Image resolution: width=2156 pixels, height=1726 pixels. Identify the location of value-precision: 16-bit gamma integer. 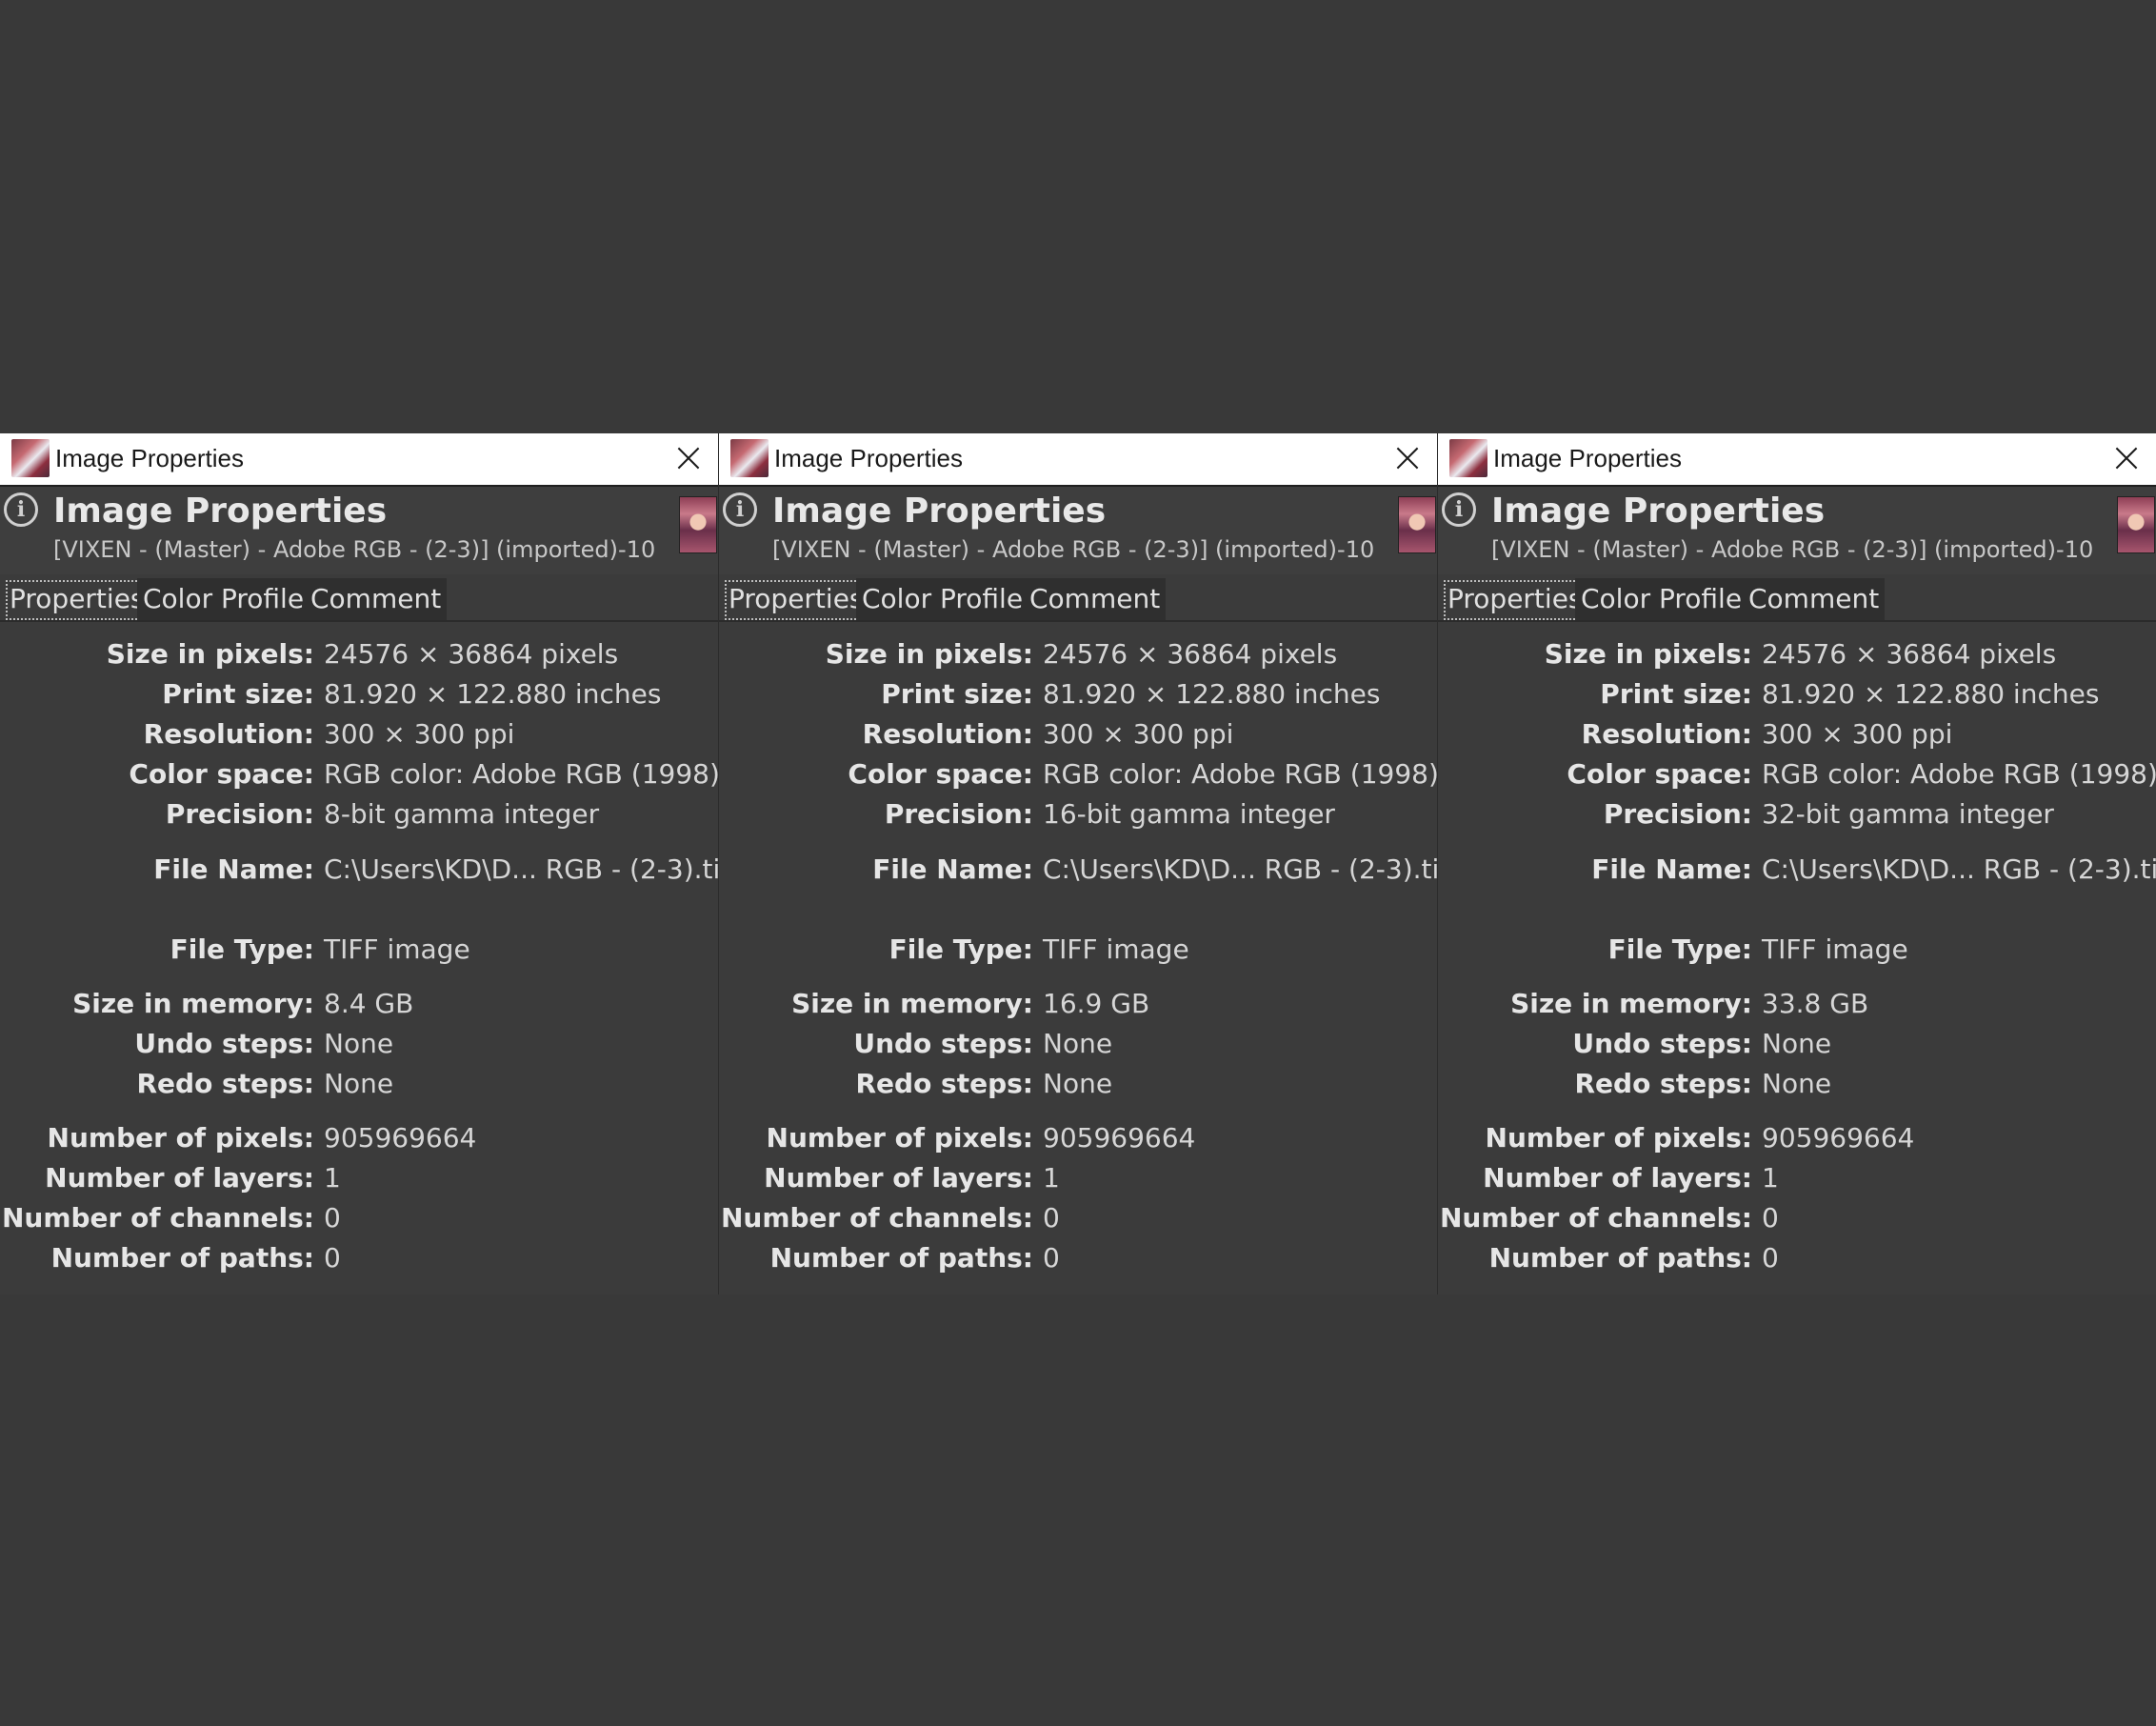
(1189, 814).